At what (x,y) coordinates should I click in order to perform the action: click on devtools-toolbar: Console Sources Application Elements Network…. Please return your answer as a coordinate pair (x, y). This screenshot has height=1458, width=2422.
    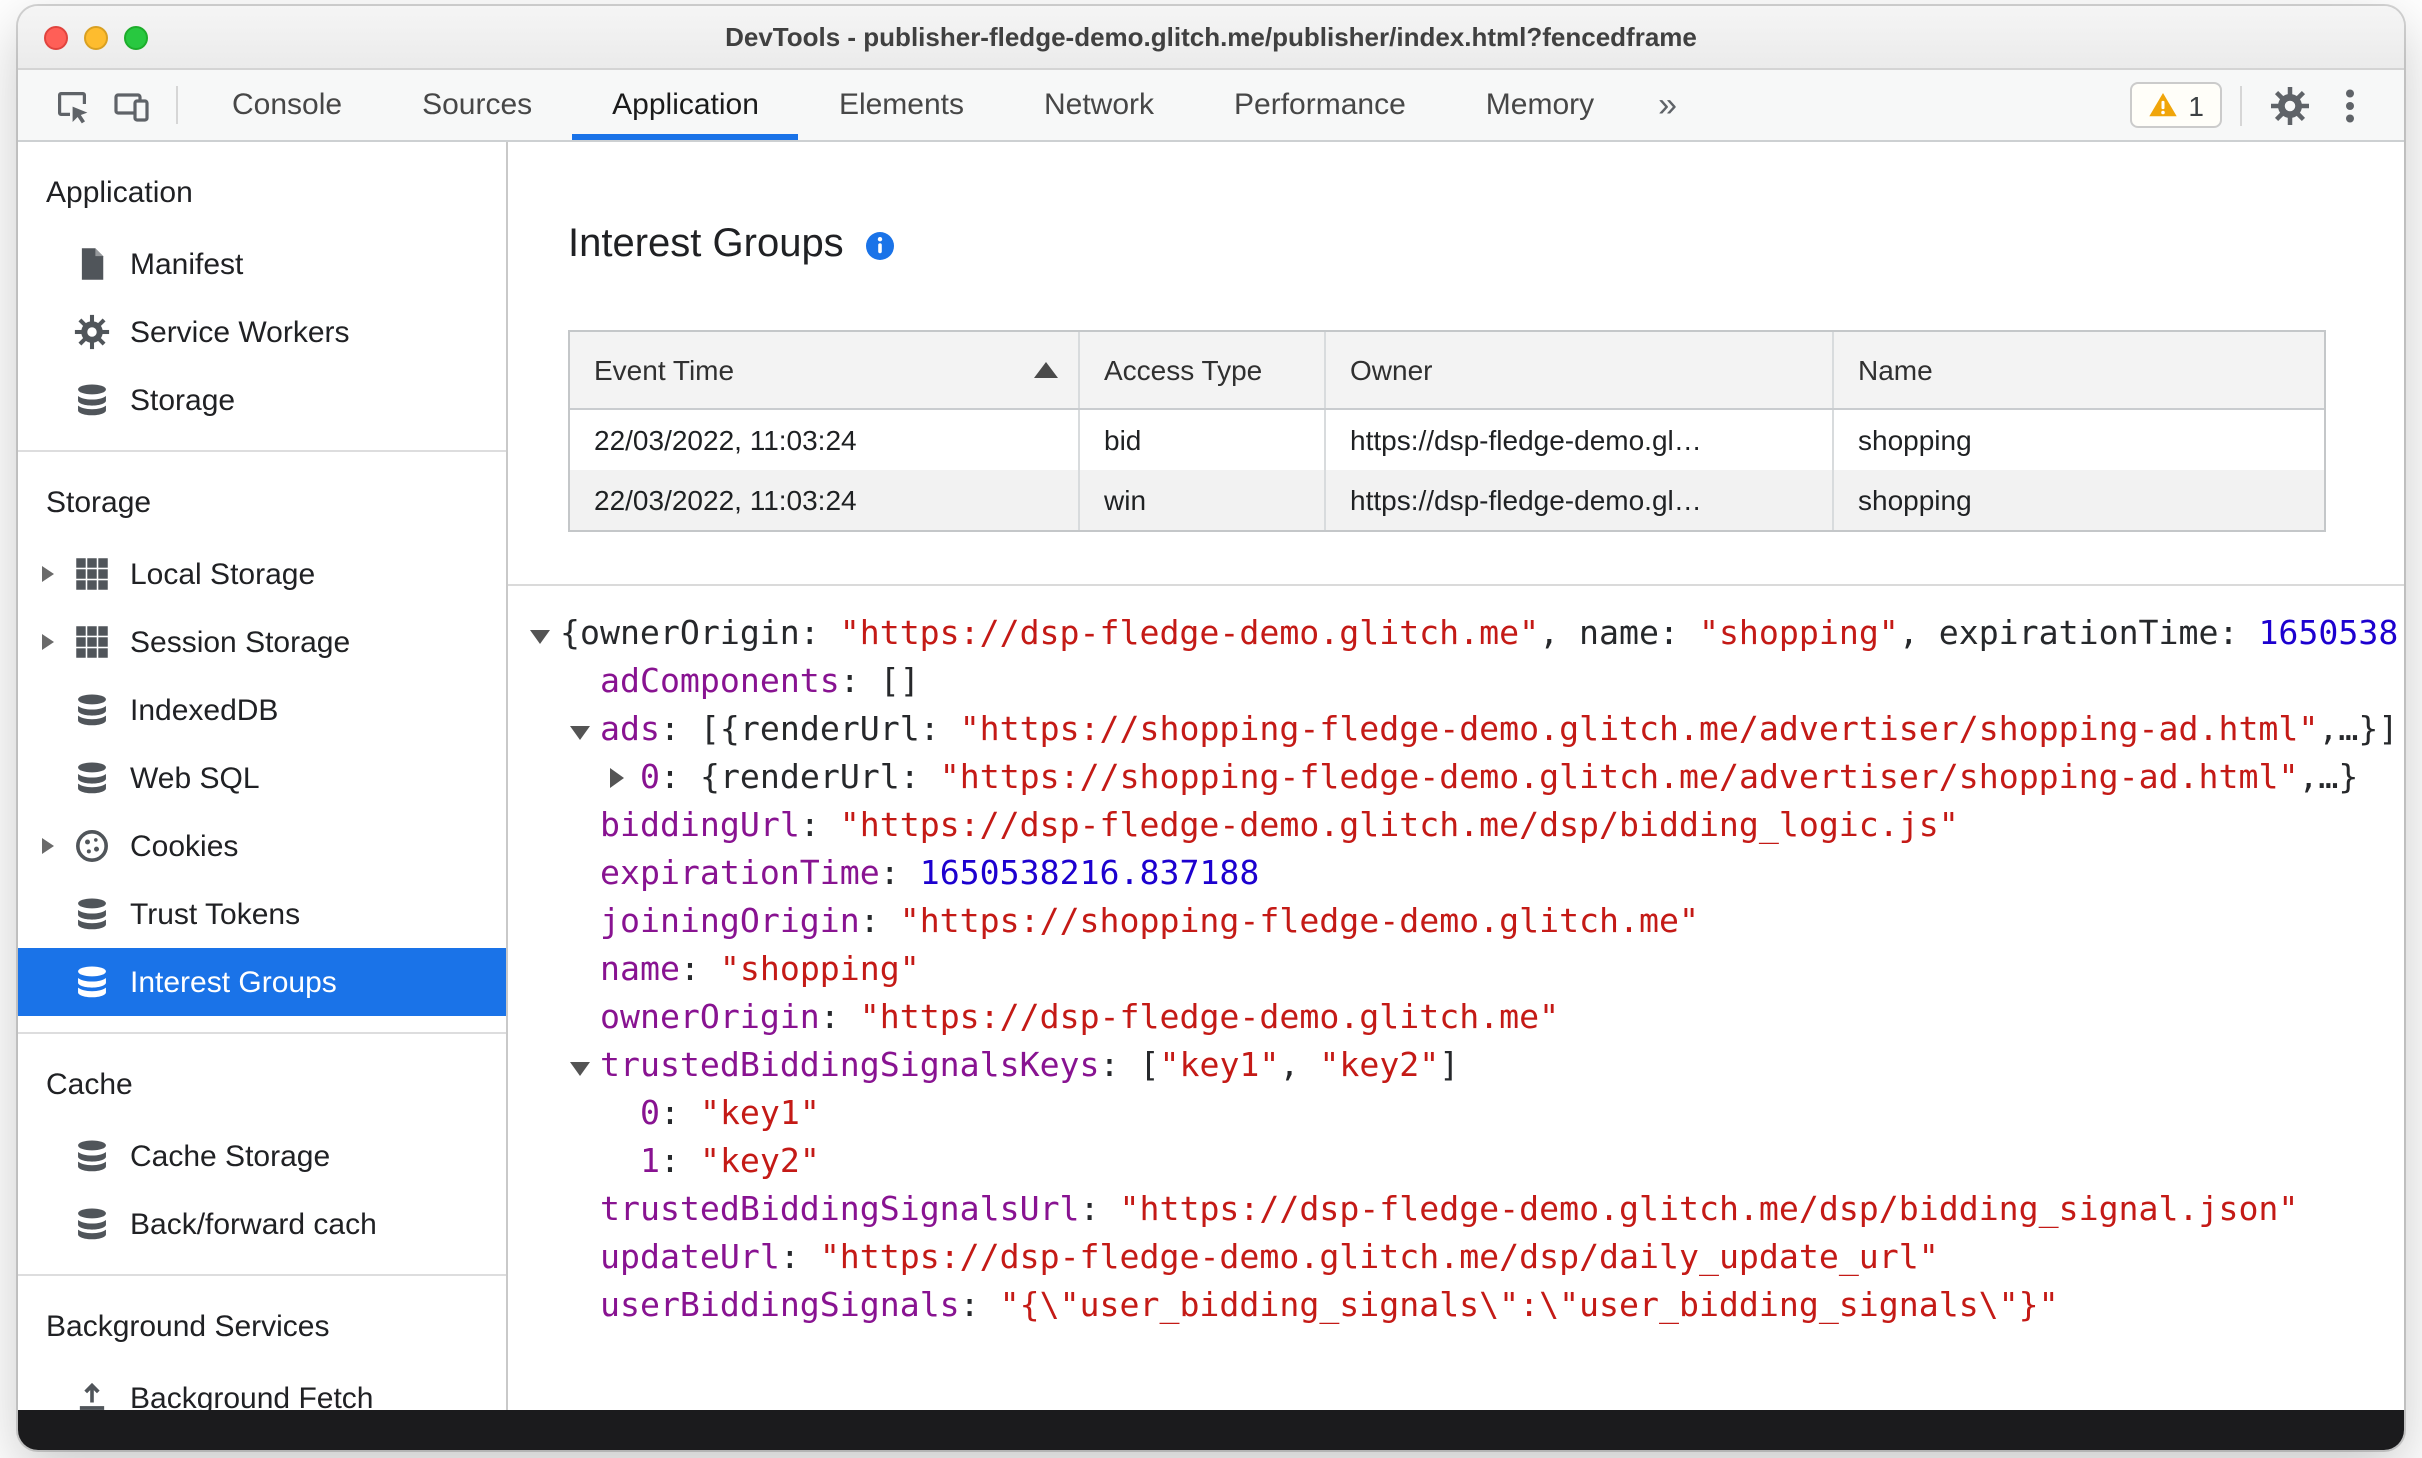
    Looking at the image, I should click on (1211, 106).